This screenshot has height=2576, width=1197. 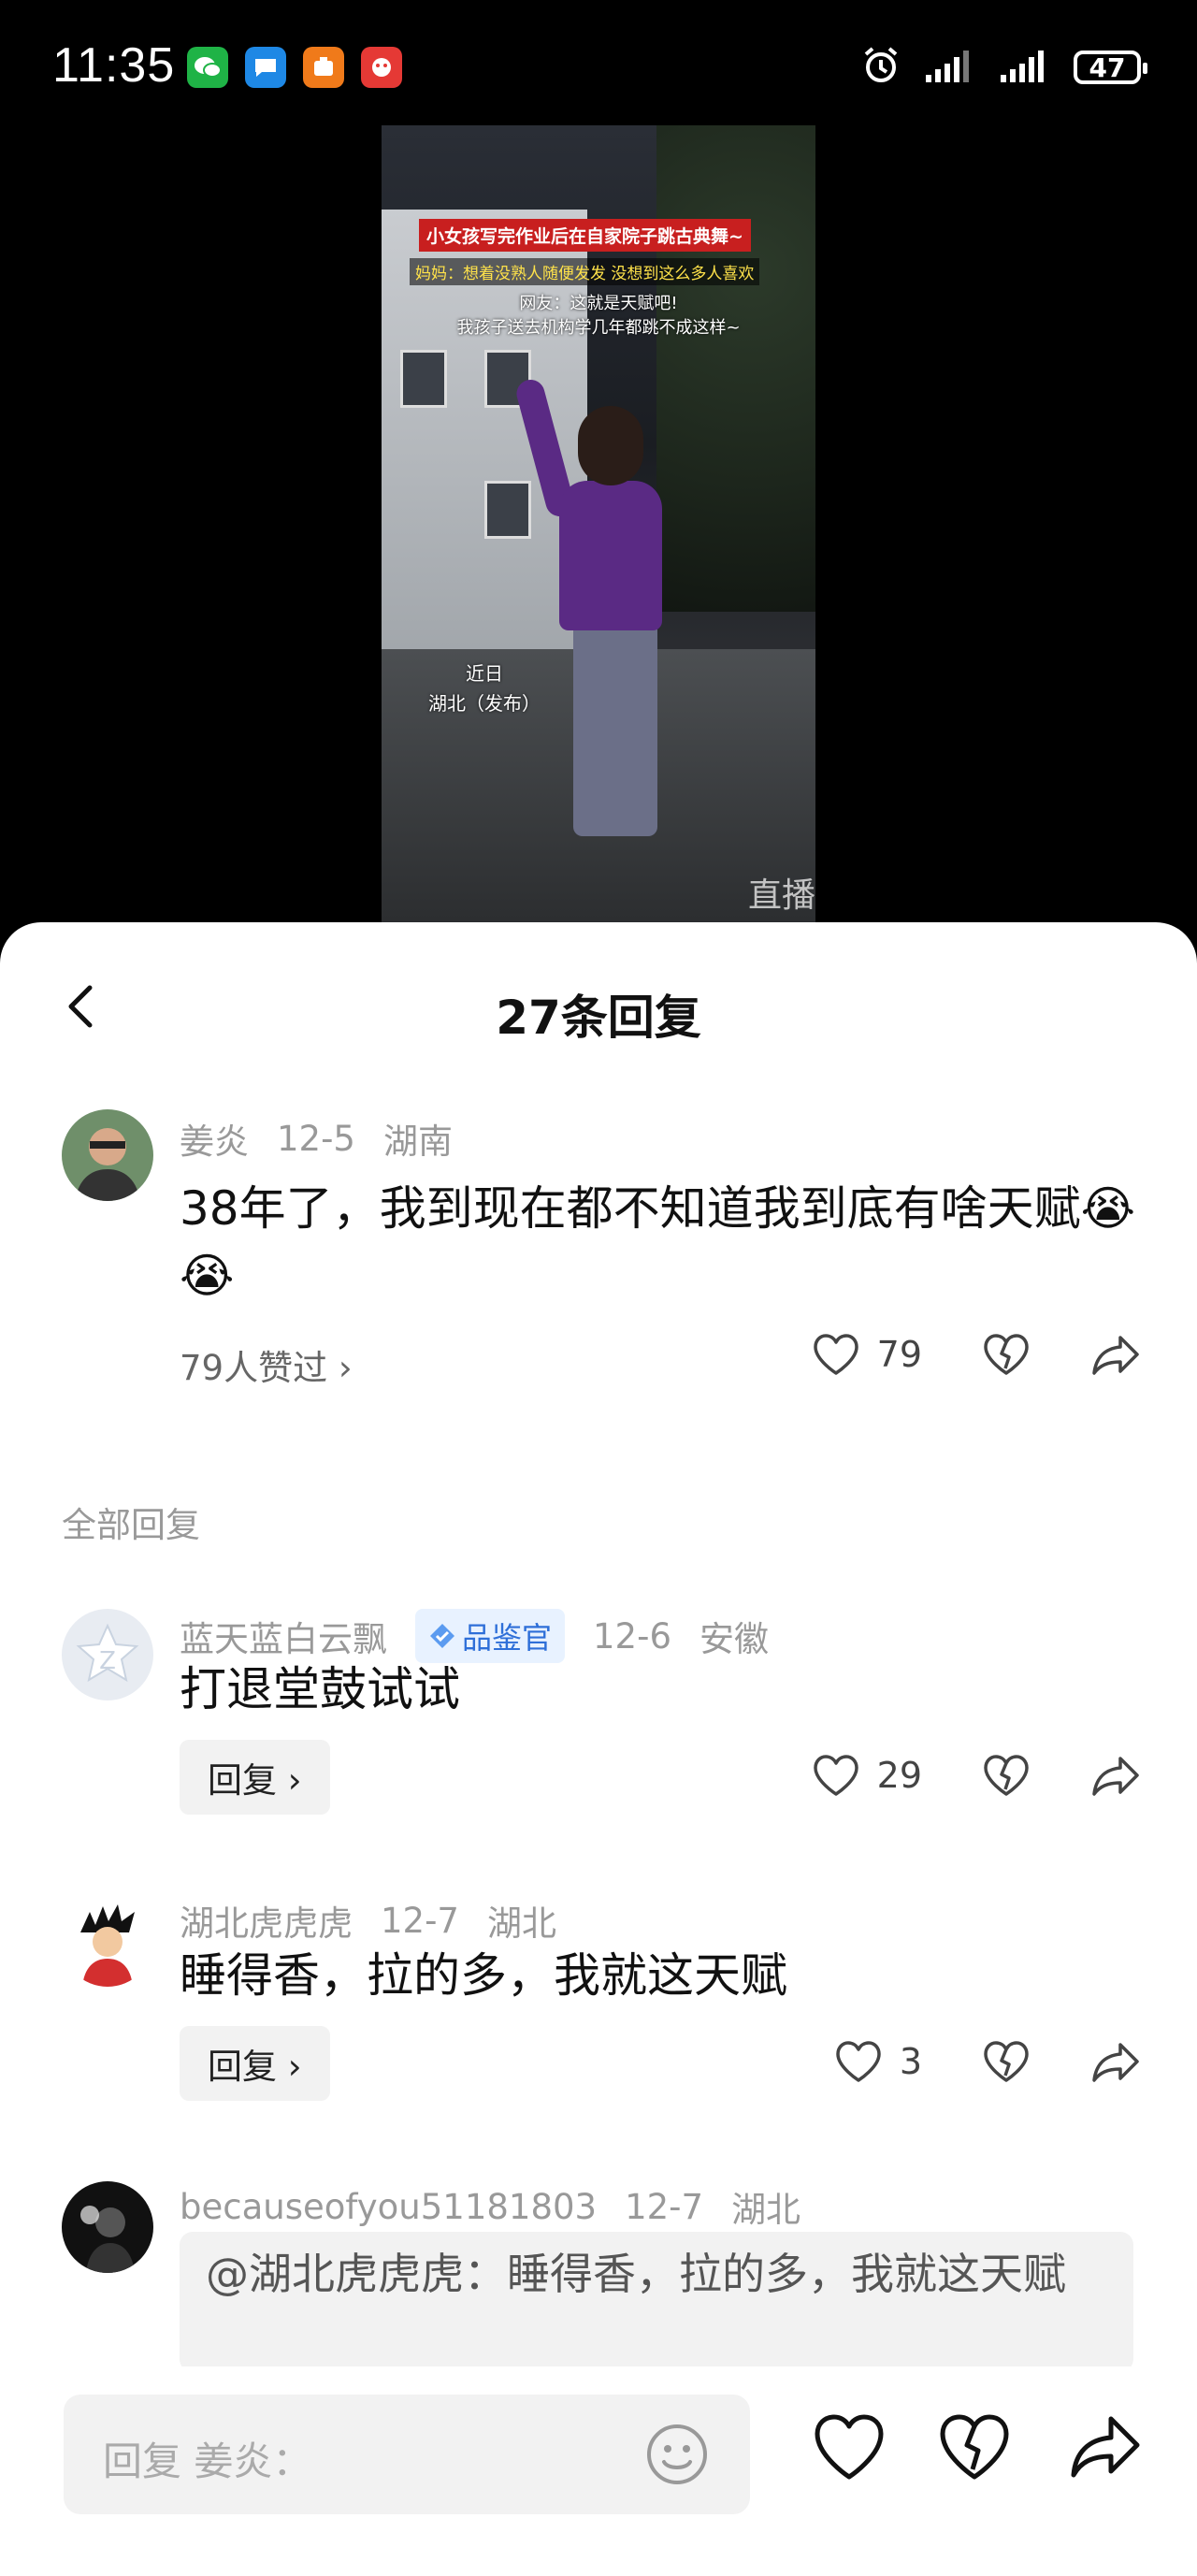 What do you see at coordinates (585, 235) in the screenshot?
I see `video-caption-title: 小女孩写完作业后在自家院子跳古典舞~` at bounding box center [585, 235].